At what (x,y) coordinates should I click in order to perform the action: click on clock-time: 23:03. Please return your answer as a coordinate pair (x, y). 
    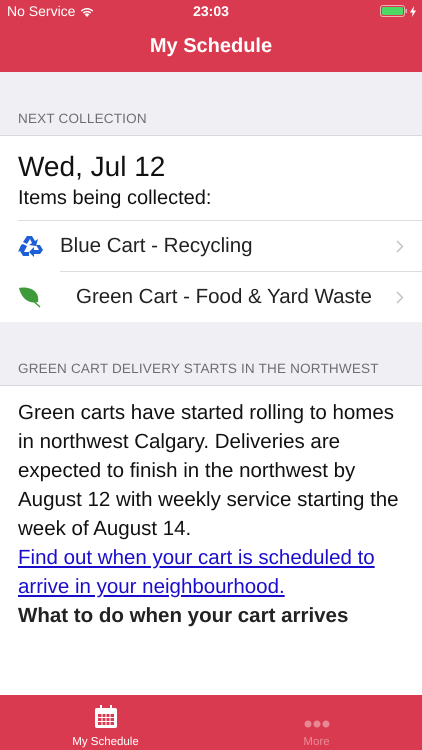
    Looking at the image, I should click on (211, 11).